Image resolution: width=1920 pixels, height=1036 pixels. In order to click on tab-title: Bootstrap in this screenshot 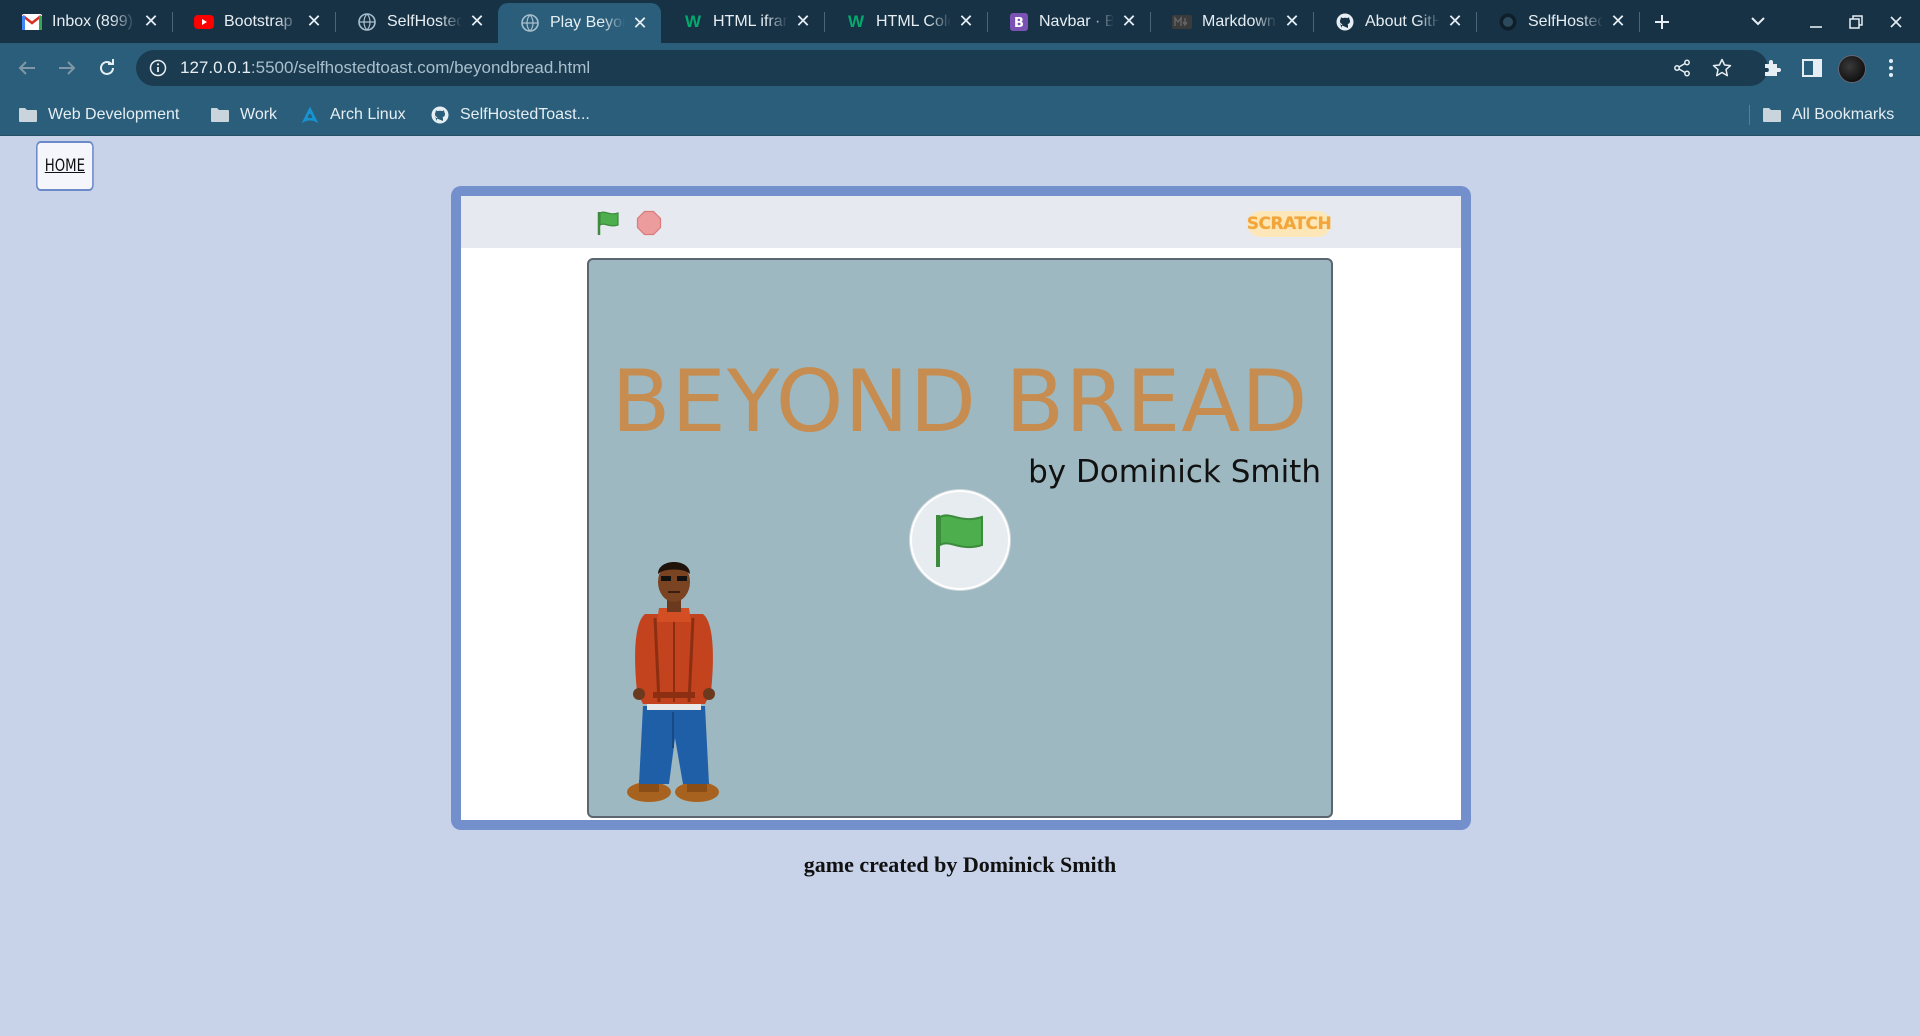, I will do `click(258, 21)`.